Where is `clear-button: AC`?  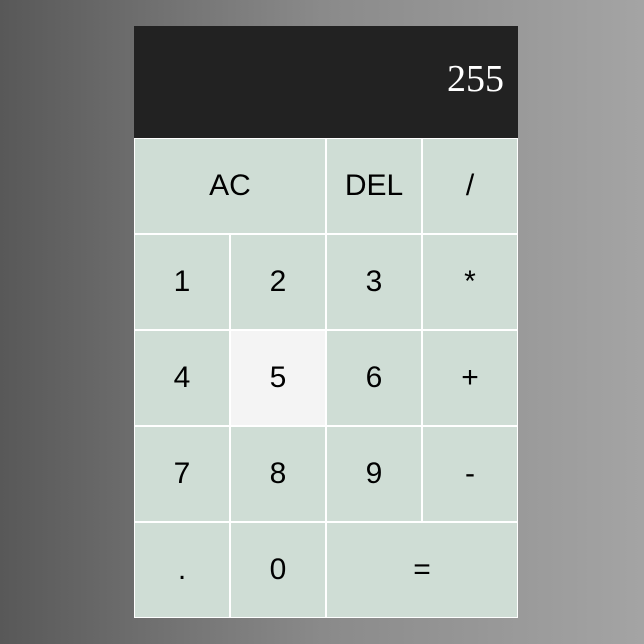 clear-button: AC is located at coordinates (230, 186).